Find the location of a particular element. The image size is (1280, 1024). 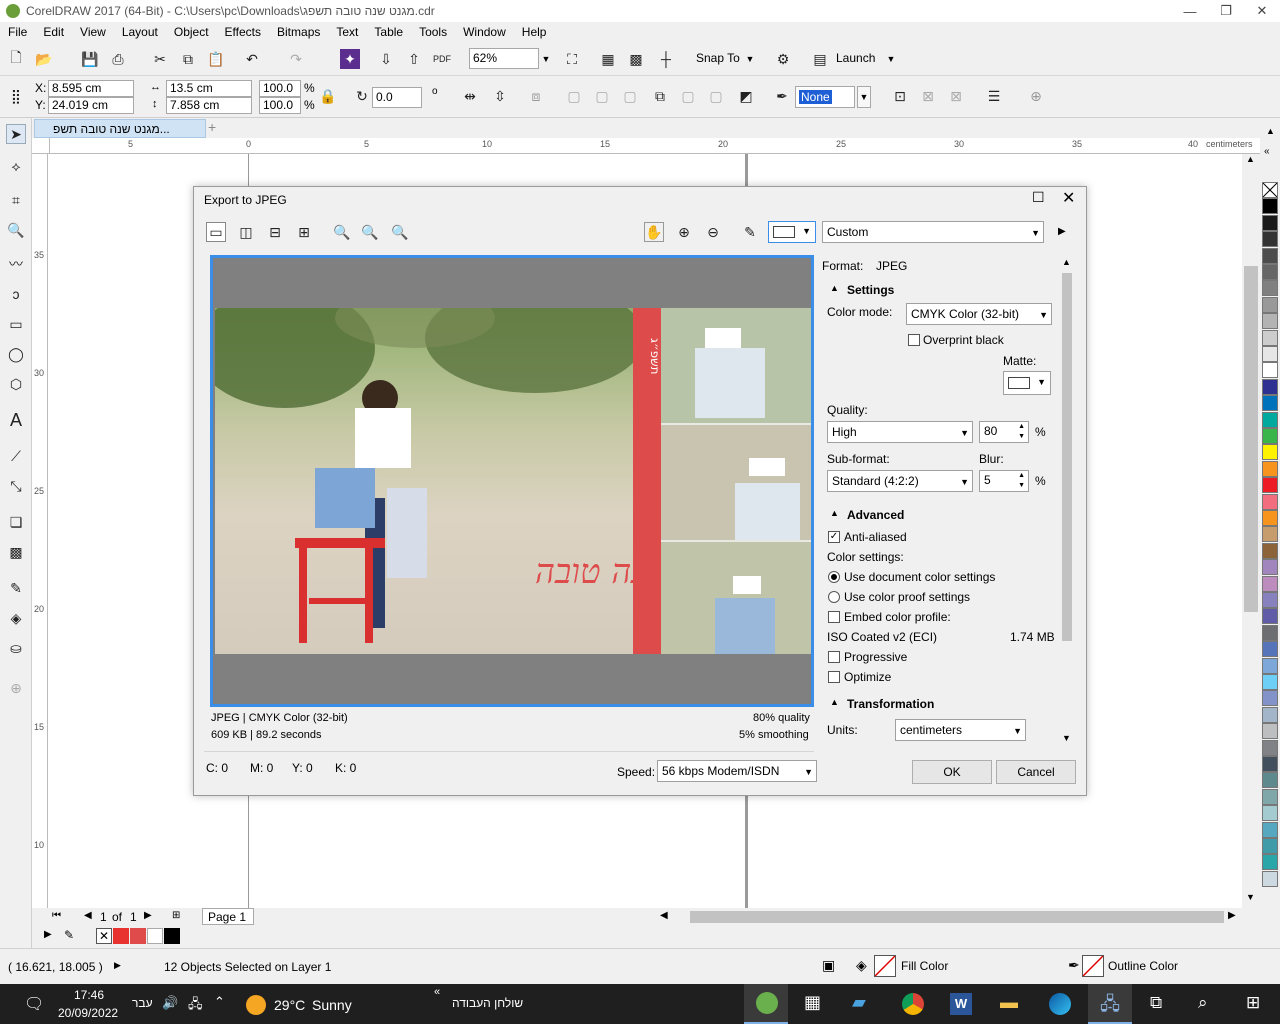

restore-icon: ❐ is located at coordinates (1226, 11).